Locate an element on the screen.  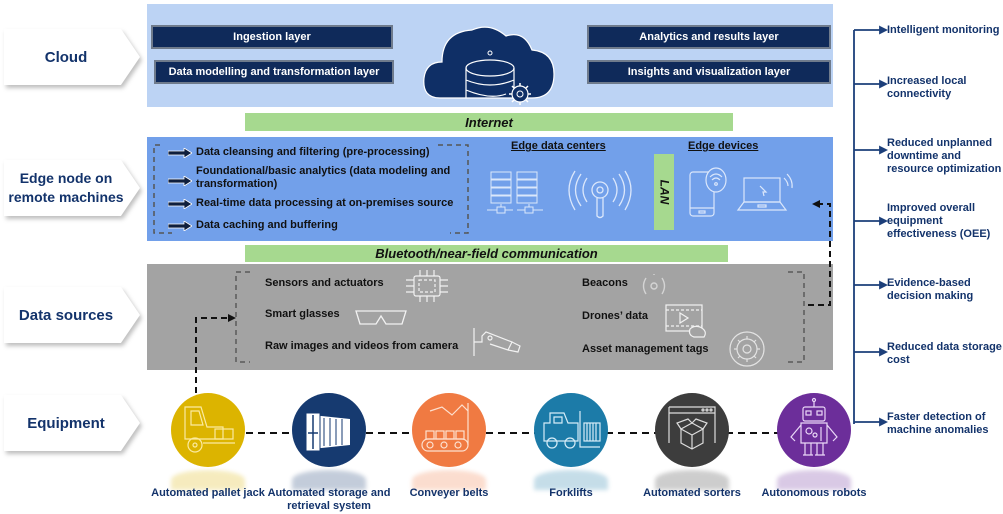
equipment-automated-sorters is located at coordinates (692, 430).